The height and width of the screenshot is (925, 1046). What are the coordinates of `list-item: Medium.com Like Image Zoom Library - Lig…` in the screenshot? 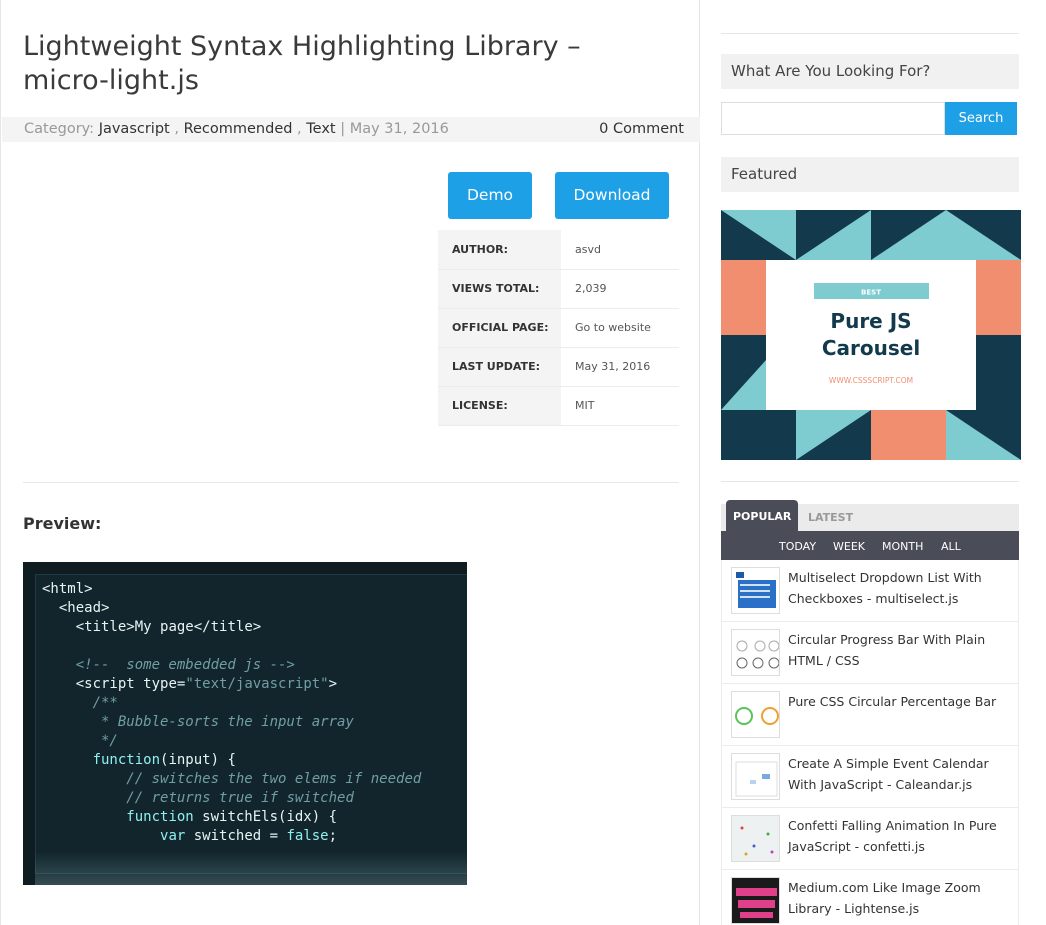 It's located at (870, 897).